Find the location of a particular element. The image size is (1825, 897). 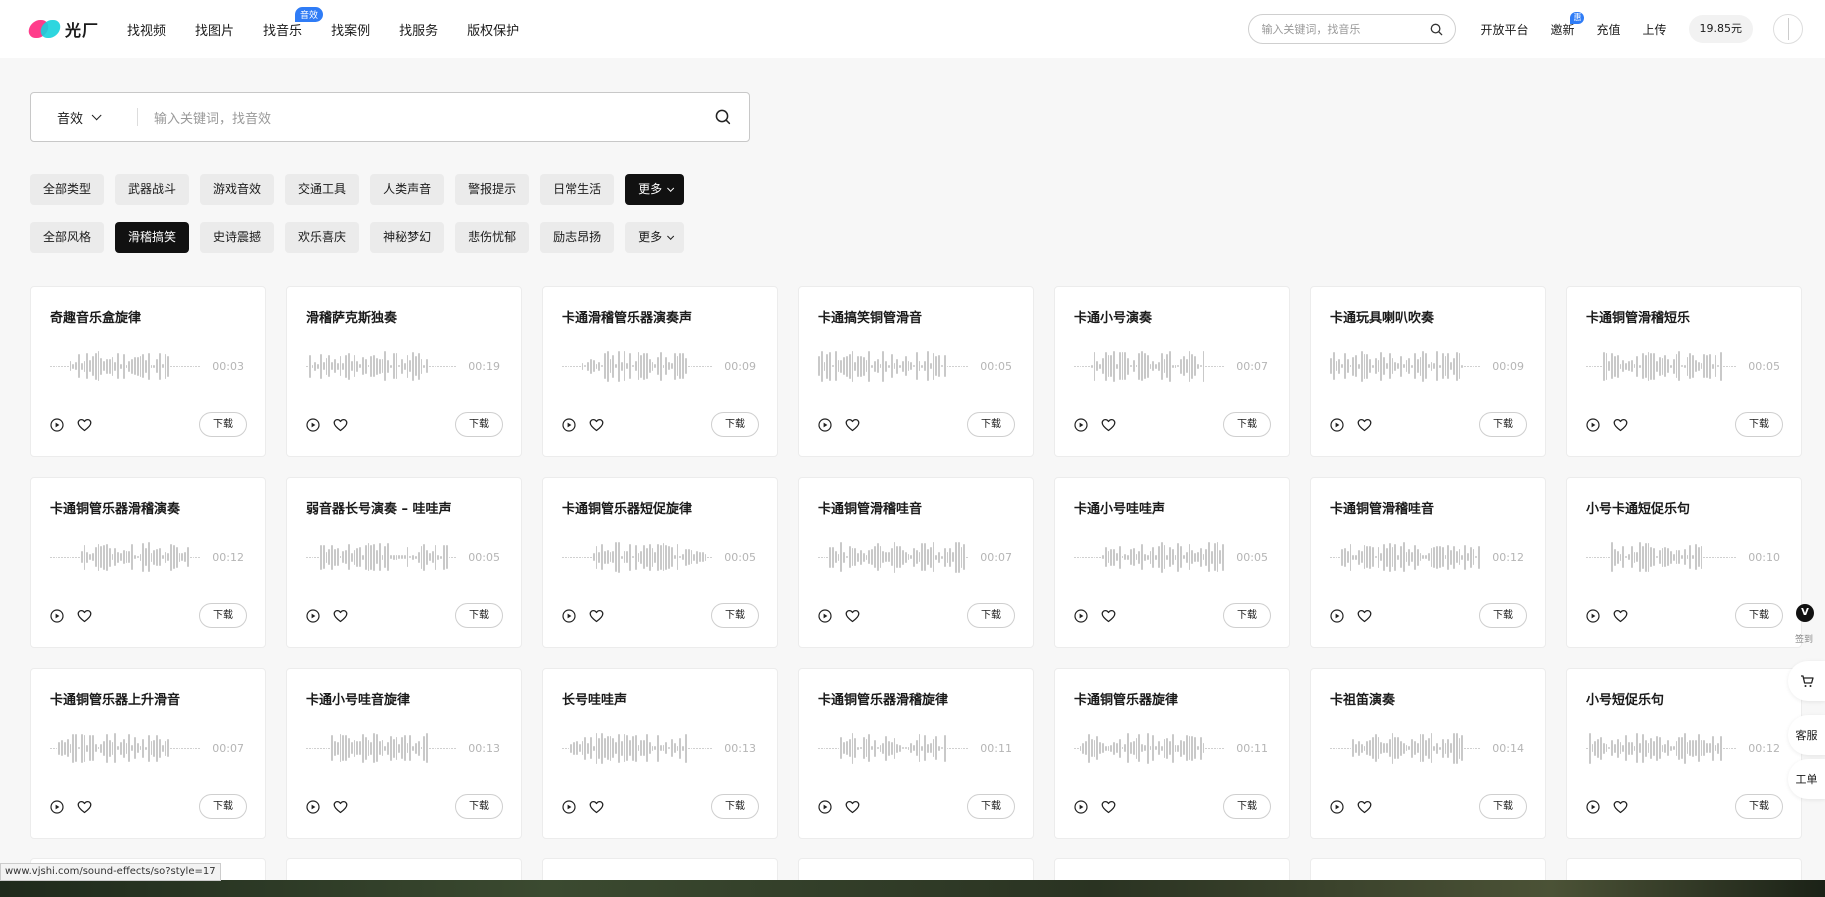

brand-logo: 光厂 is located at coordinates (62, 29).